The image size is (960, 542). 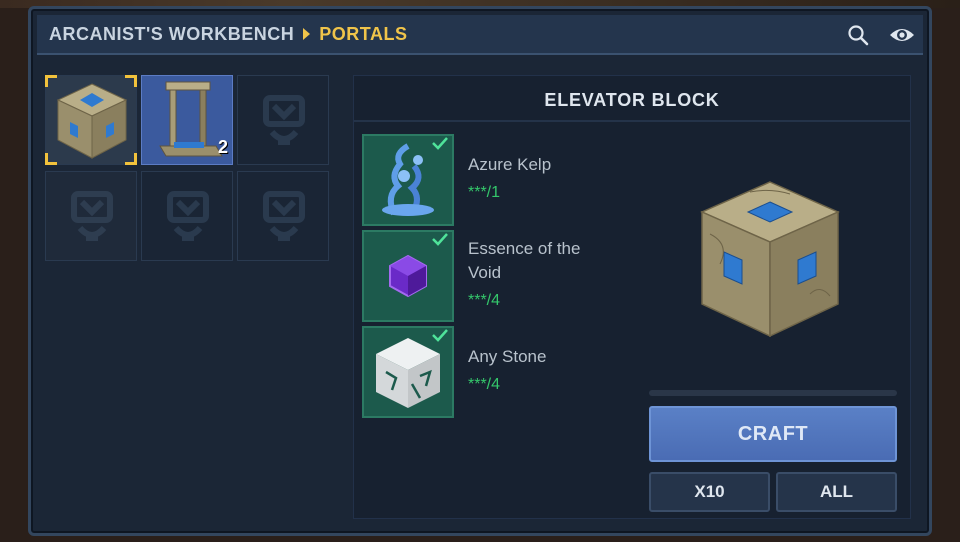 I want to click on recipe-slot-portal-frame: 2, so click(x=187, y=120).